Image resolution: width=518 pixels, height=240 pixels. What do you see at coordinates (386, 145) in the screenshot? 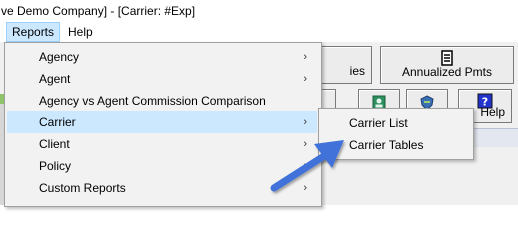
I see `submenu-item-carrier-tables-label: Carrier Tables` at bounding box center [386, 145].